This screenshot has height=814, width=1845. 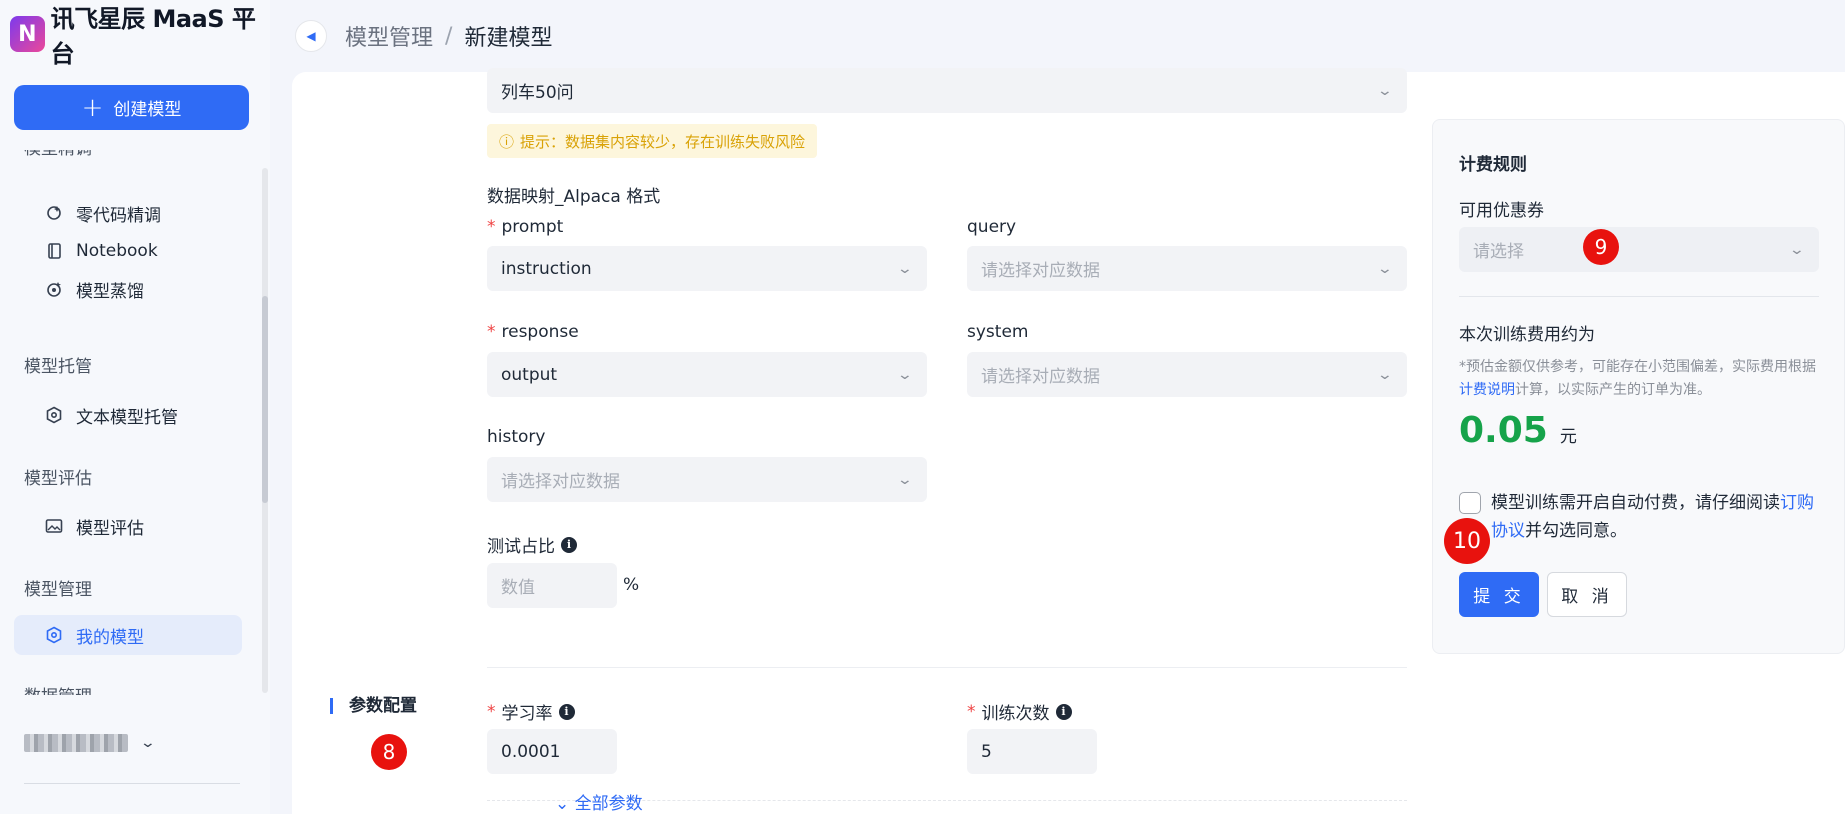 I want to click on info-circle-icon: ⓘ, so click(x=507, y=141).